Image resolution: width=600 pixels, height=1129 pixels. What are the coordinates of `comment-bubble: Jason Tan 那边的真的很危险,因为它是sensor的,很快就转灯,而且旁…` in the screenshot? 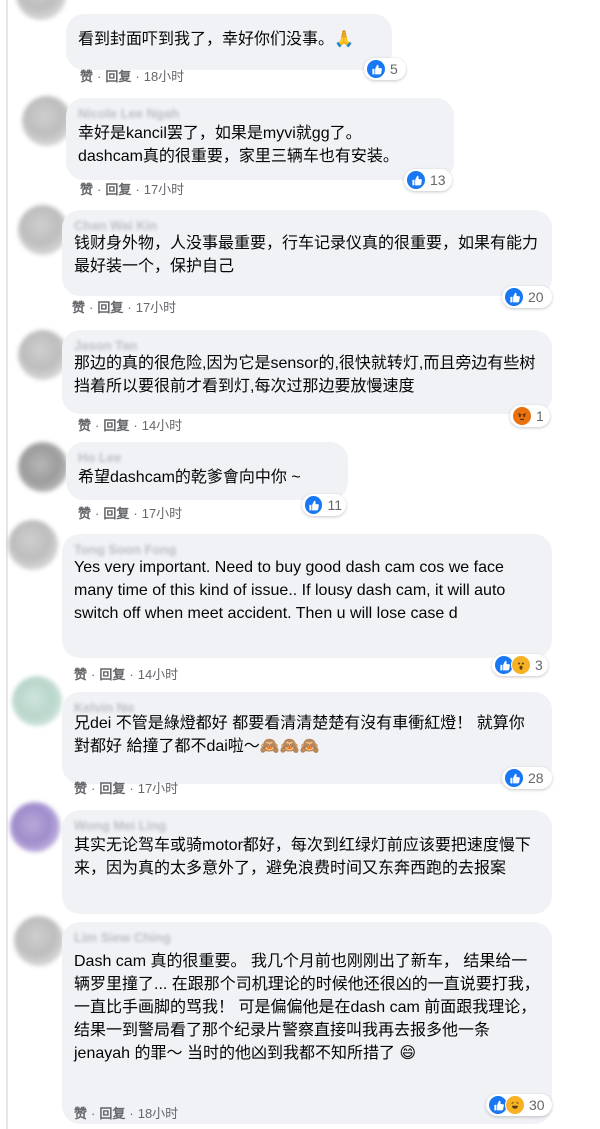 It's located at (307, 372).